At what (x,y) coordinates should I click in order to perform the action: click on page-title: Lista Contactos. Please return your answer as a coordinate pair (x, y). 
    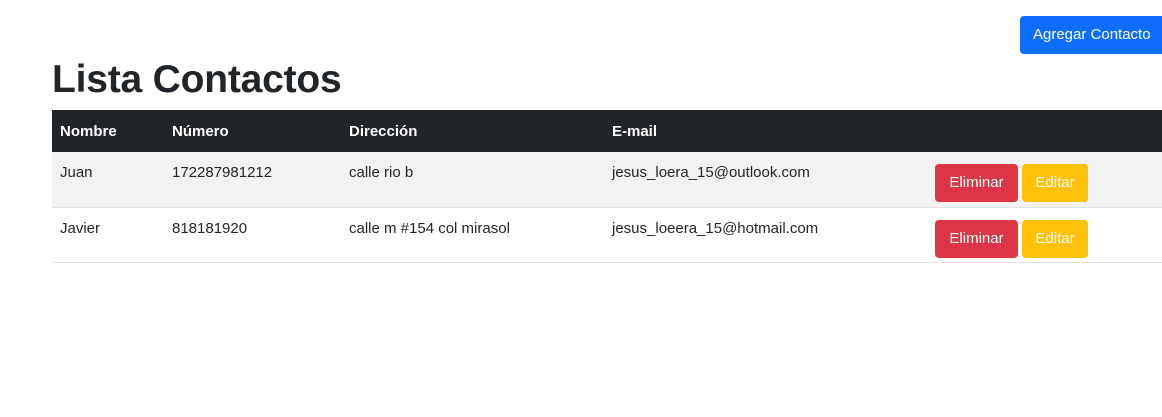
    Looking at the image, I should click on (197, 79).